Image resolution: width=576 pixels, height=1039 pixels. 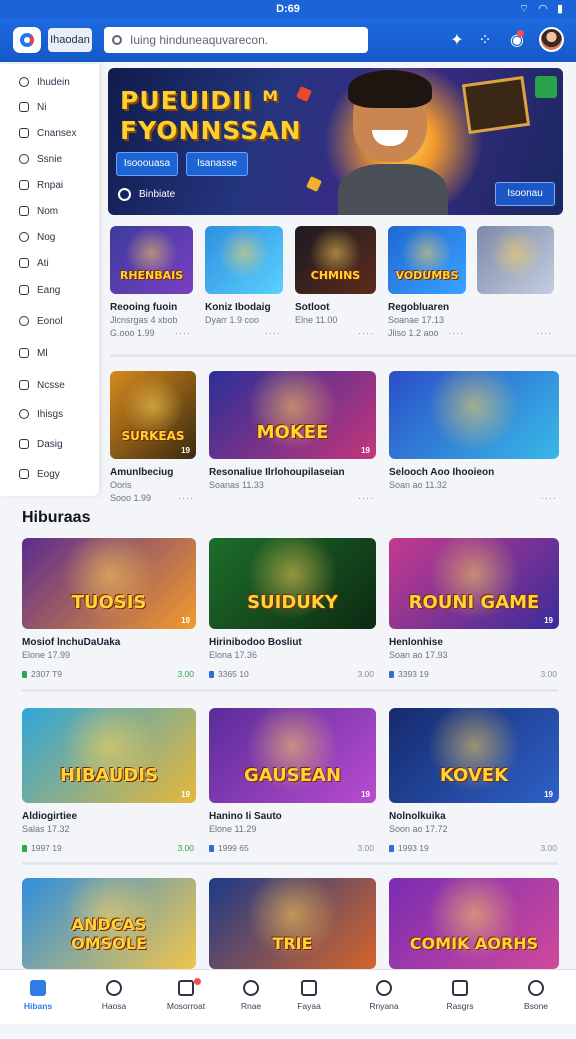 I want to click on people-icon, so click(x=24, y=321).